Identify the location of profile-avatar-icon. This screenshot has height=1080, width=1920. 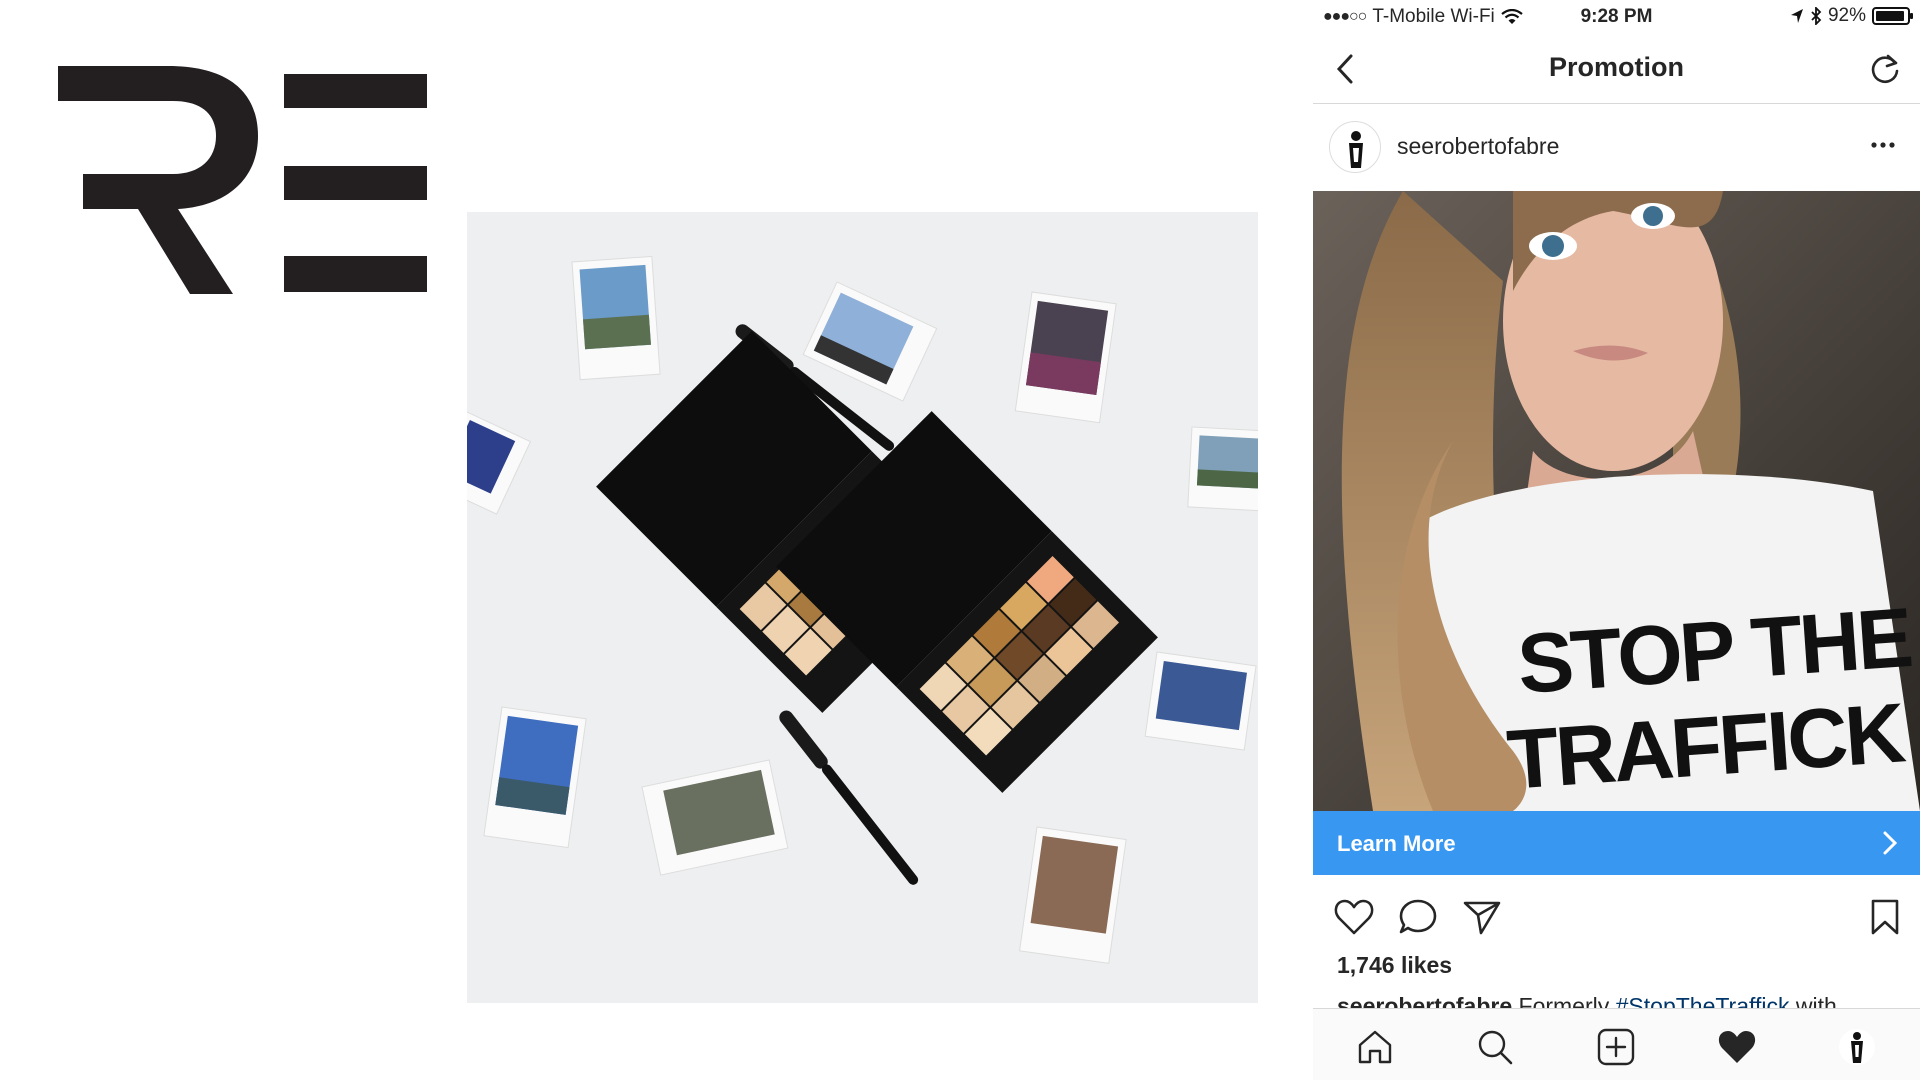
(1857, 1047).